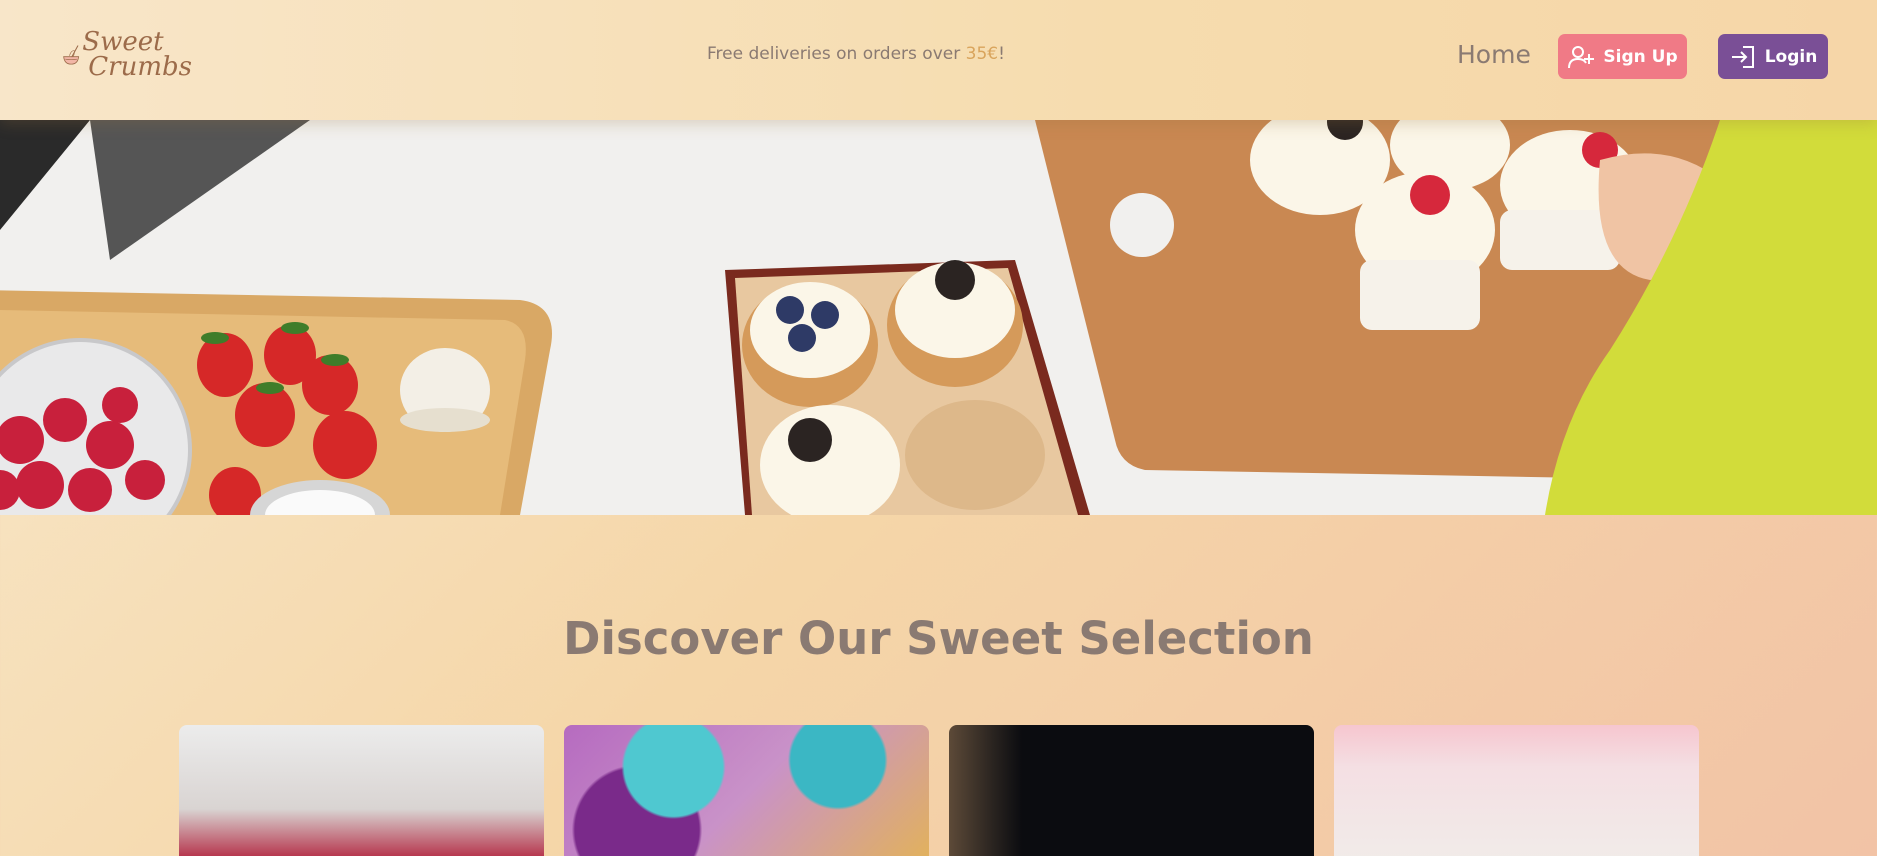 The height and width of the screenshot is (856, 1877). I want to click on nav-home-link: Home, so click(1494, 54).